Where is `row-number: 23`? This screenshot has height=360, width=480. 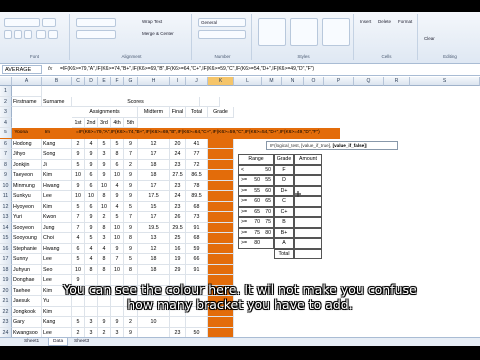
row-number: 23 is located at coordinates (6, 322).